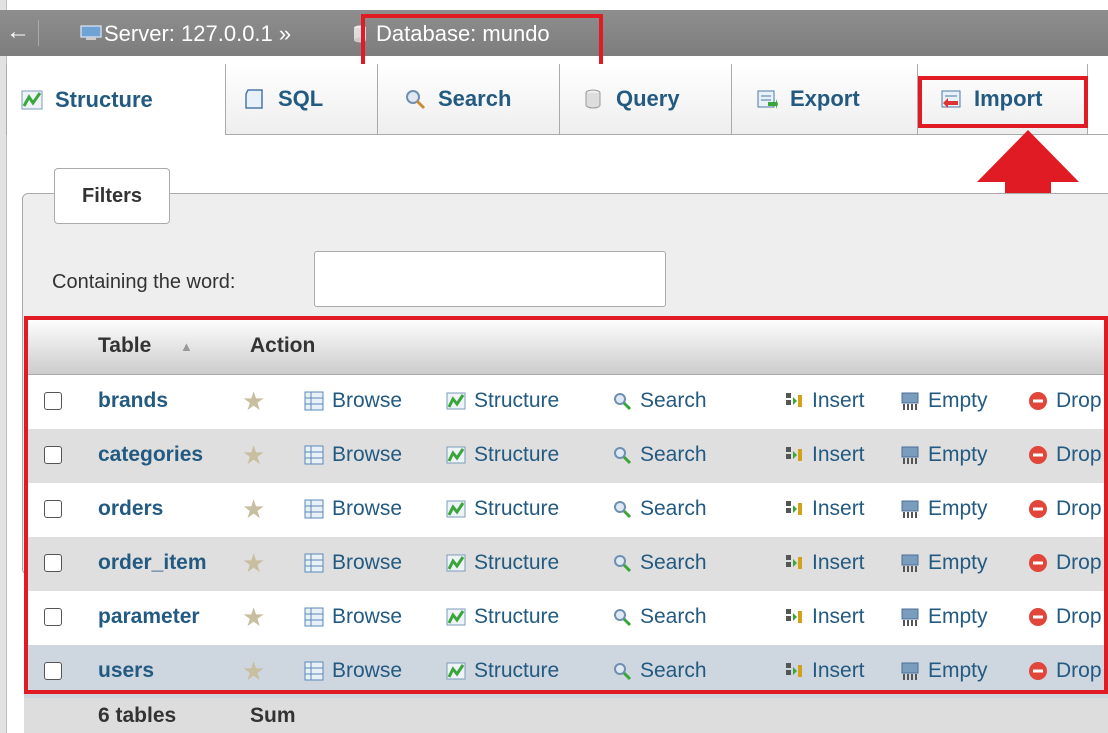 This screenshot has width=1108, height=733. I want to click on tab-label: Query, so click(648, 98).